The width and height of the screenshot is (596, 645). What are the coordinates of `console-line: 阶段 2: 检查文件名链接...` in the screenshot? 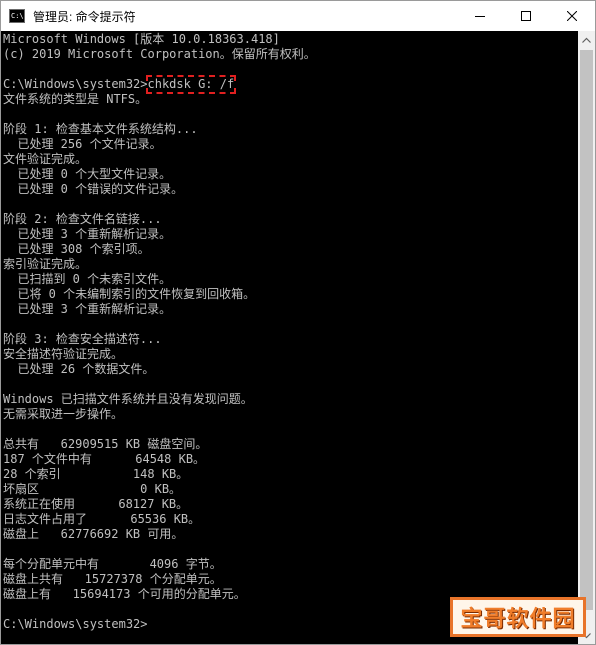 It's located at (82, 219).